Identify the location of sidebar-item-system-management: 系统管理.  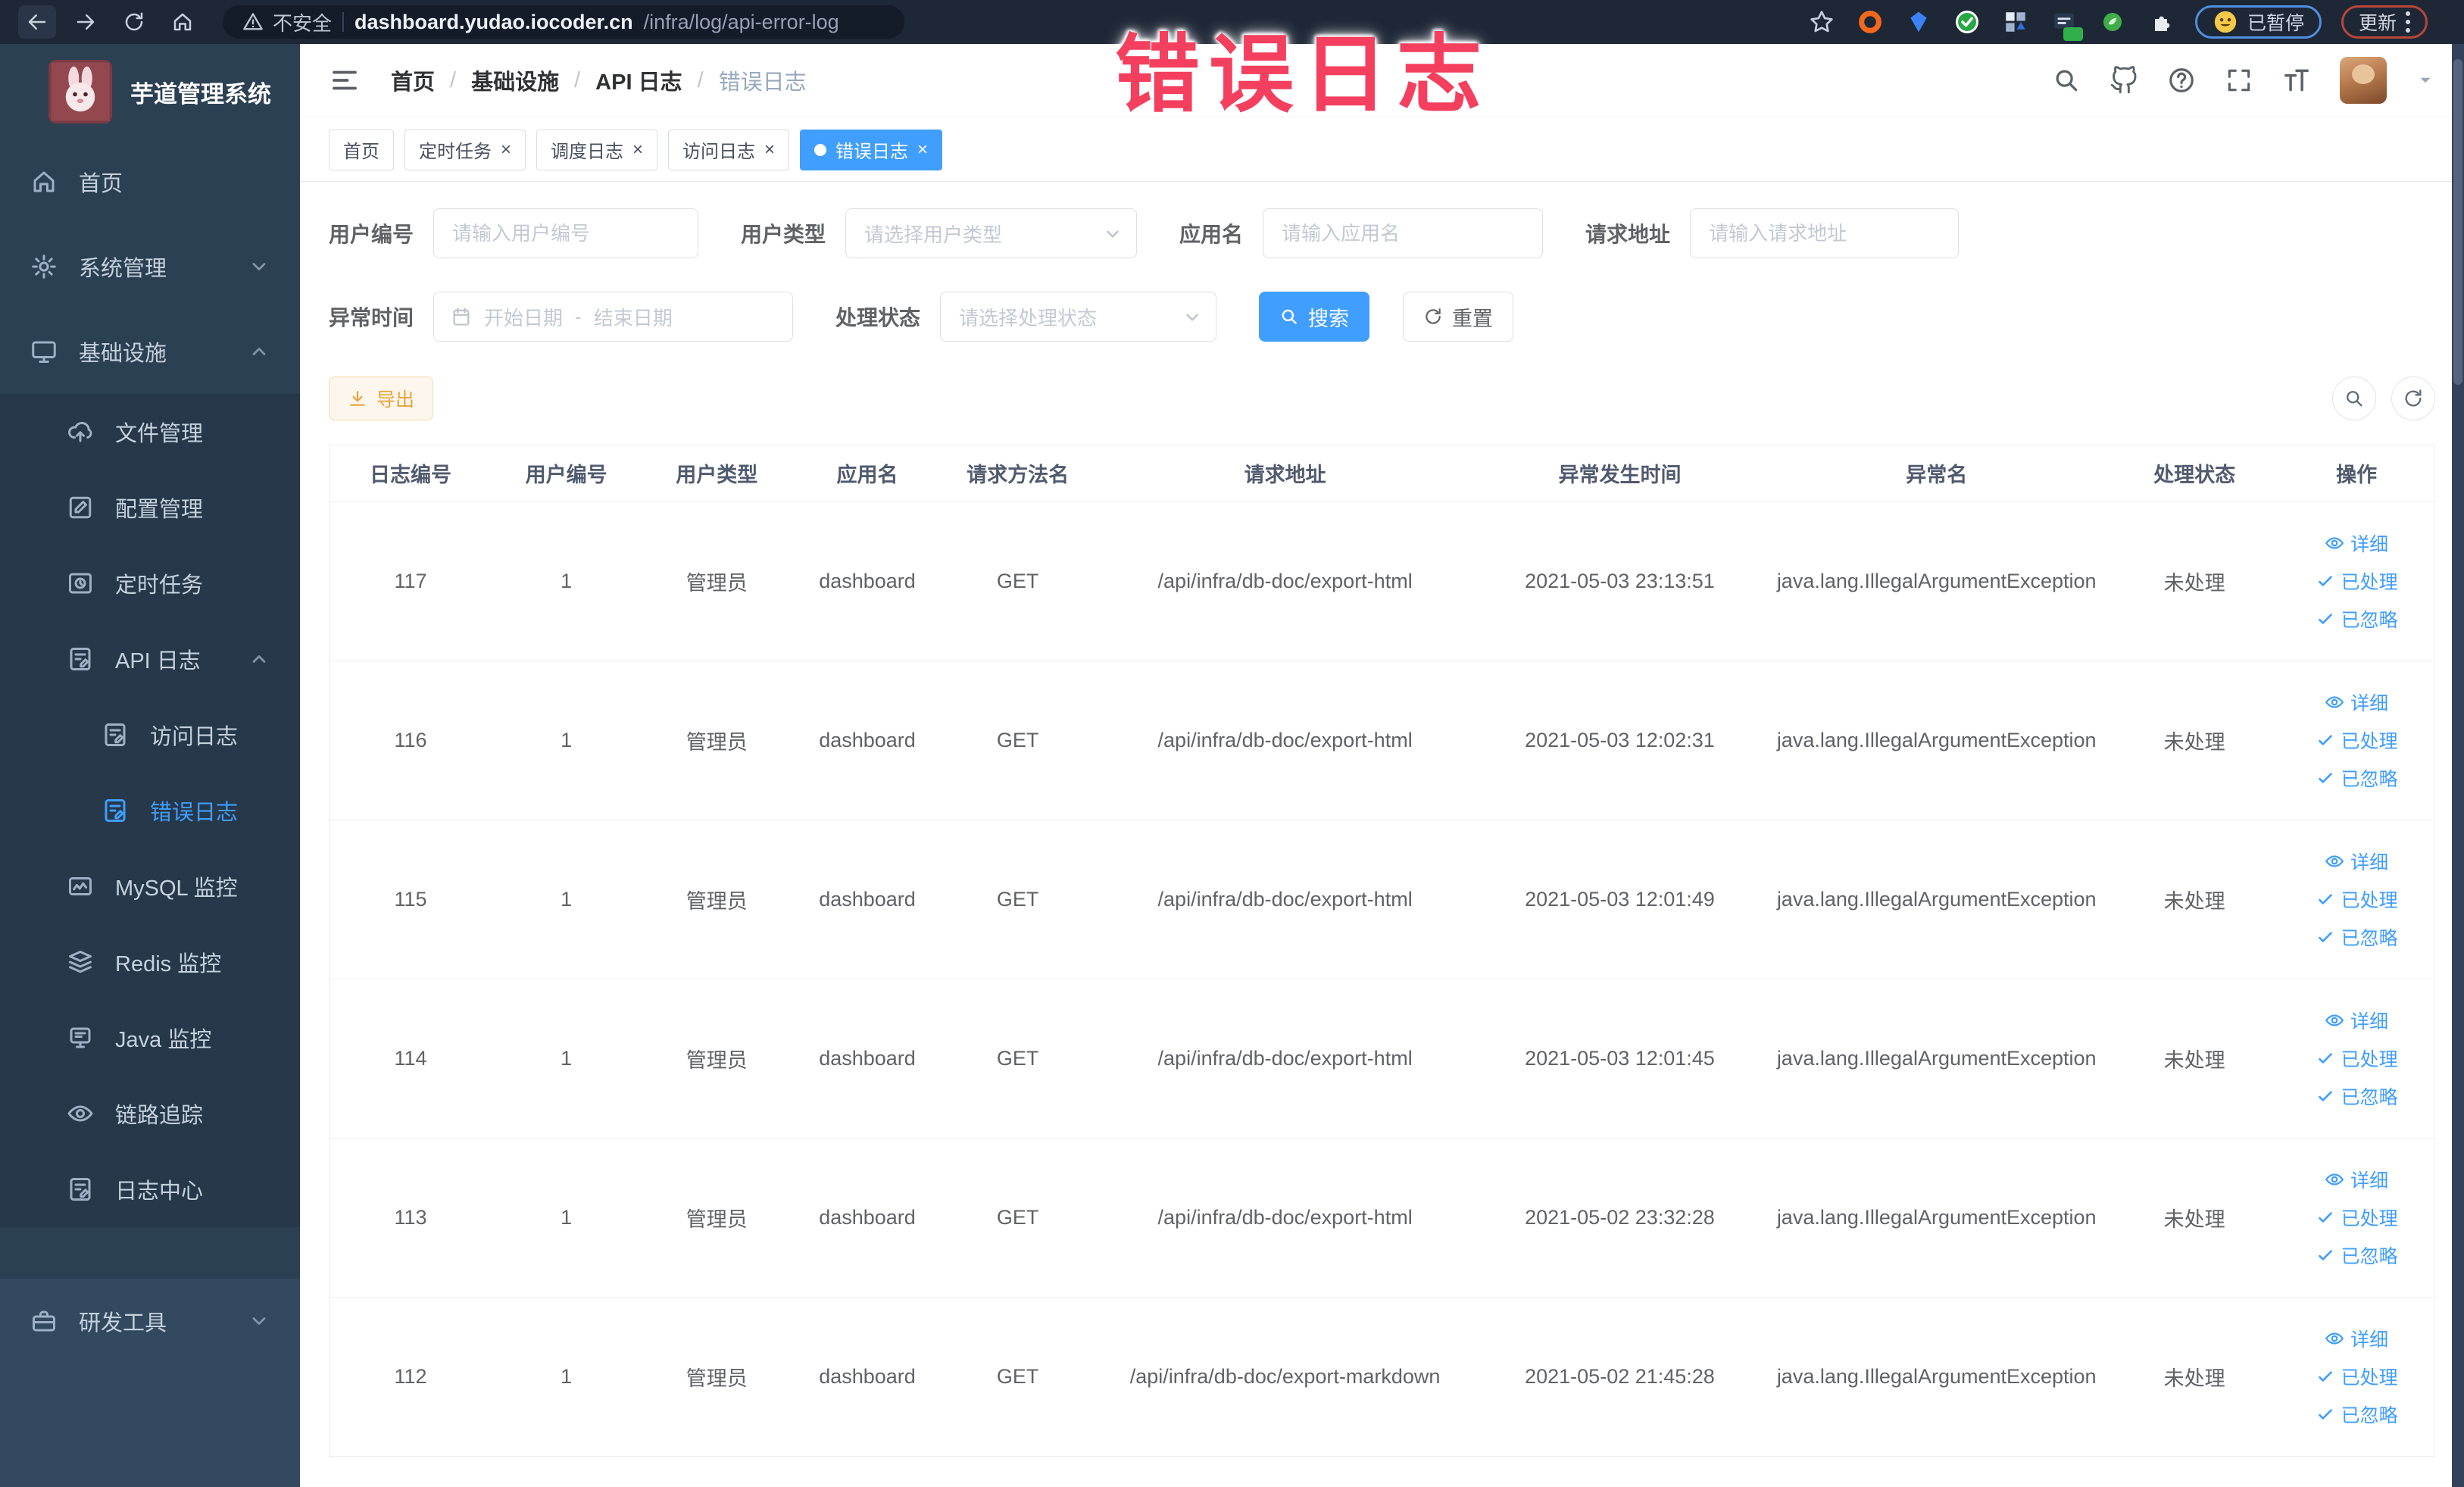
(150, 266).